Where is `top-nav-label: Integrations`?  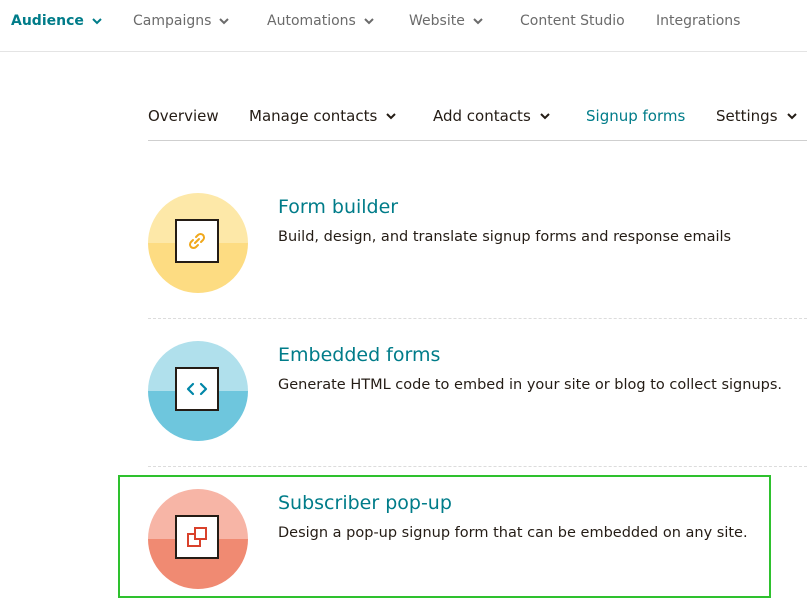
top-nav-label: Integrations is located at coordinates (698, 21).